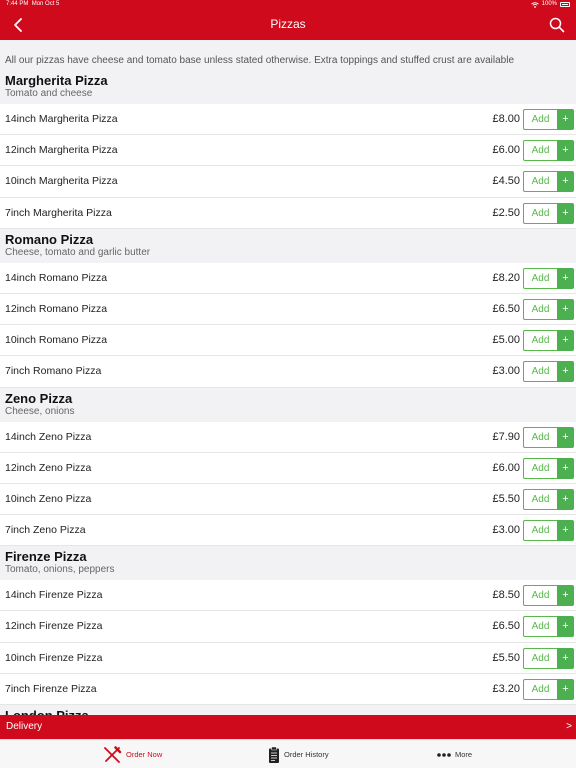 The height and width of the screenshot is (768, 576). I want to click on item-price: £2.50, so click(506, 212).